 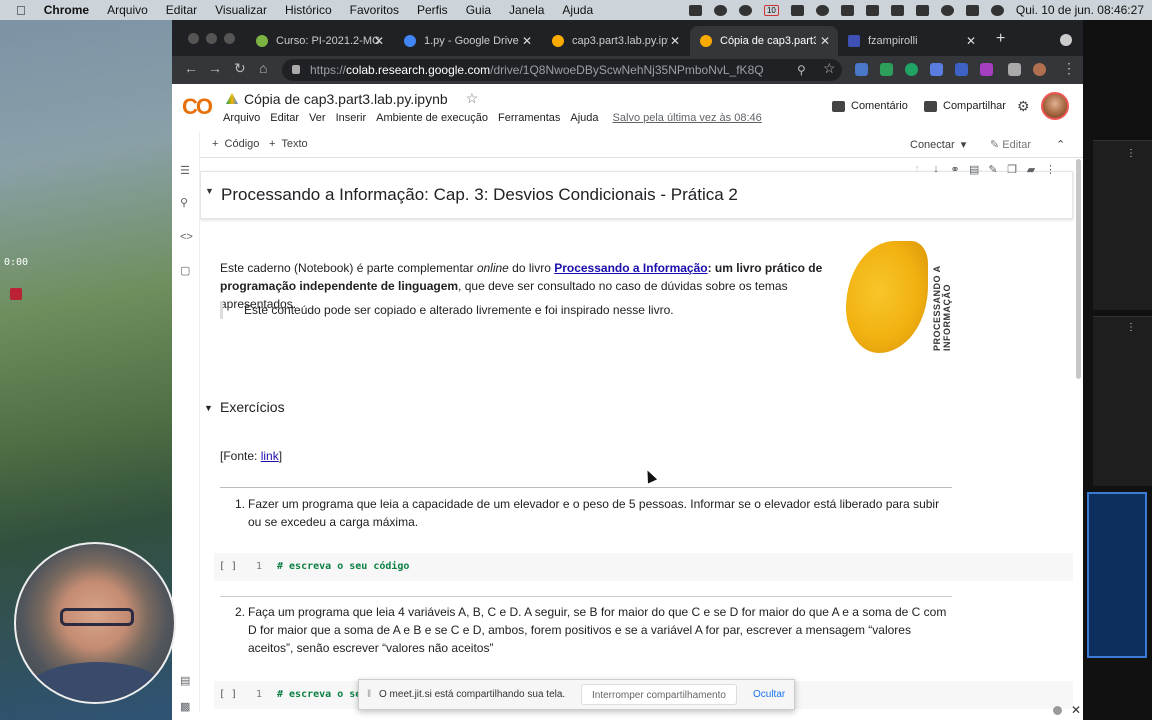 I want to click on siri-icon, so click(x=997, y=10).